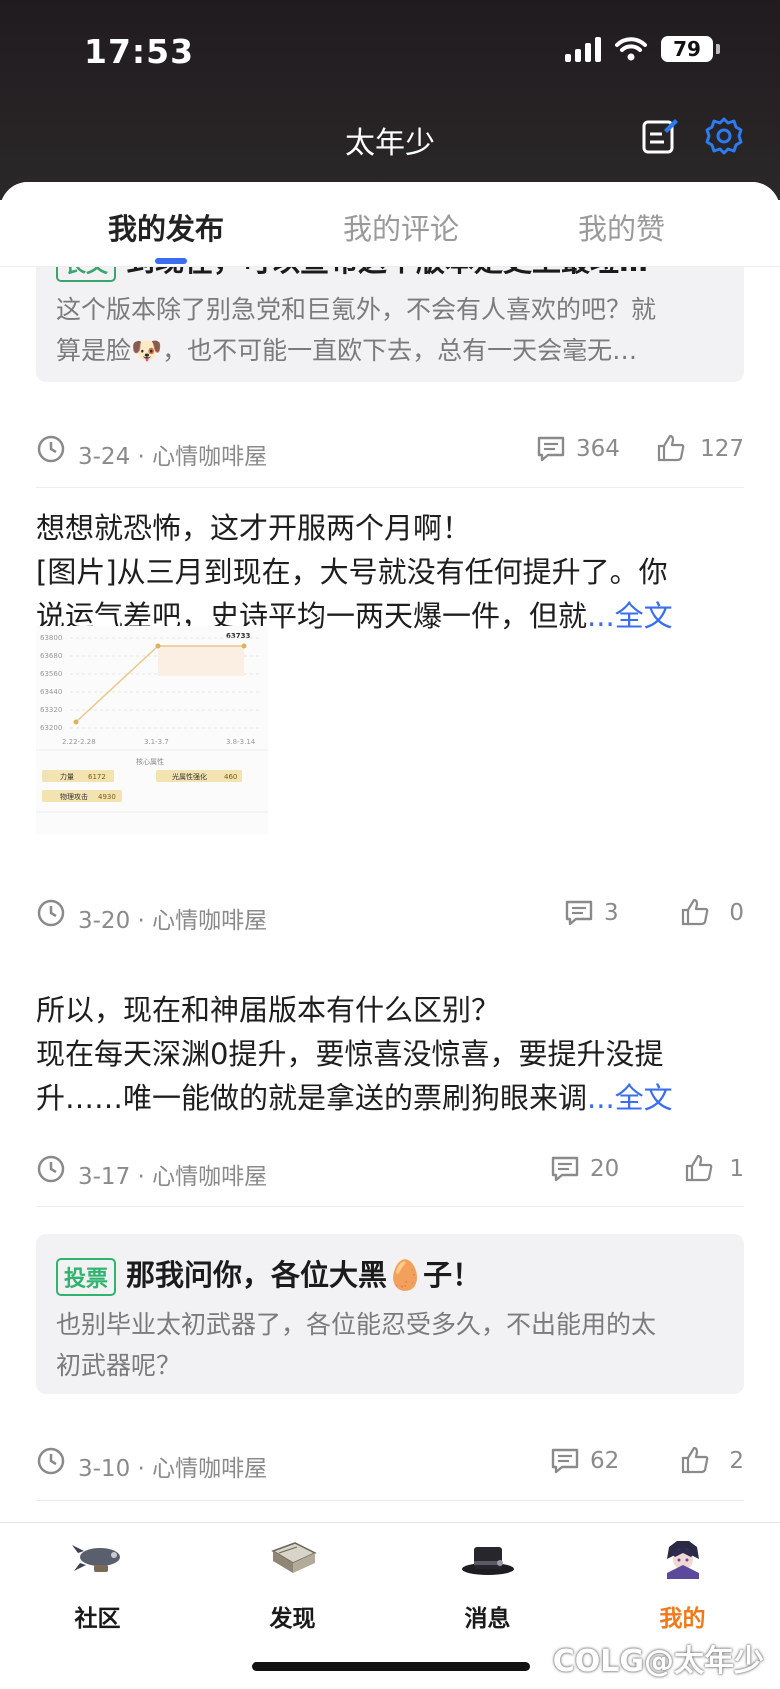 The height and width of the screenshot is (1689, 780). Describe the element at coordinates (405, 1275) in the screenshot. I see `egg-emoji-icon: 🥚` at that location.